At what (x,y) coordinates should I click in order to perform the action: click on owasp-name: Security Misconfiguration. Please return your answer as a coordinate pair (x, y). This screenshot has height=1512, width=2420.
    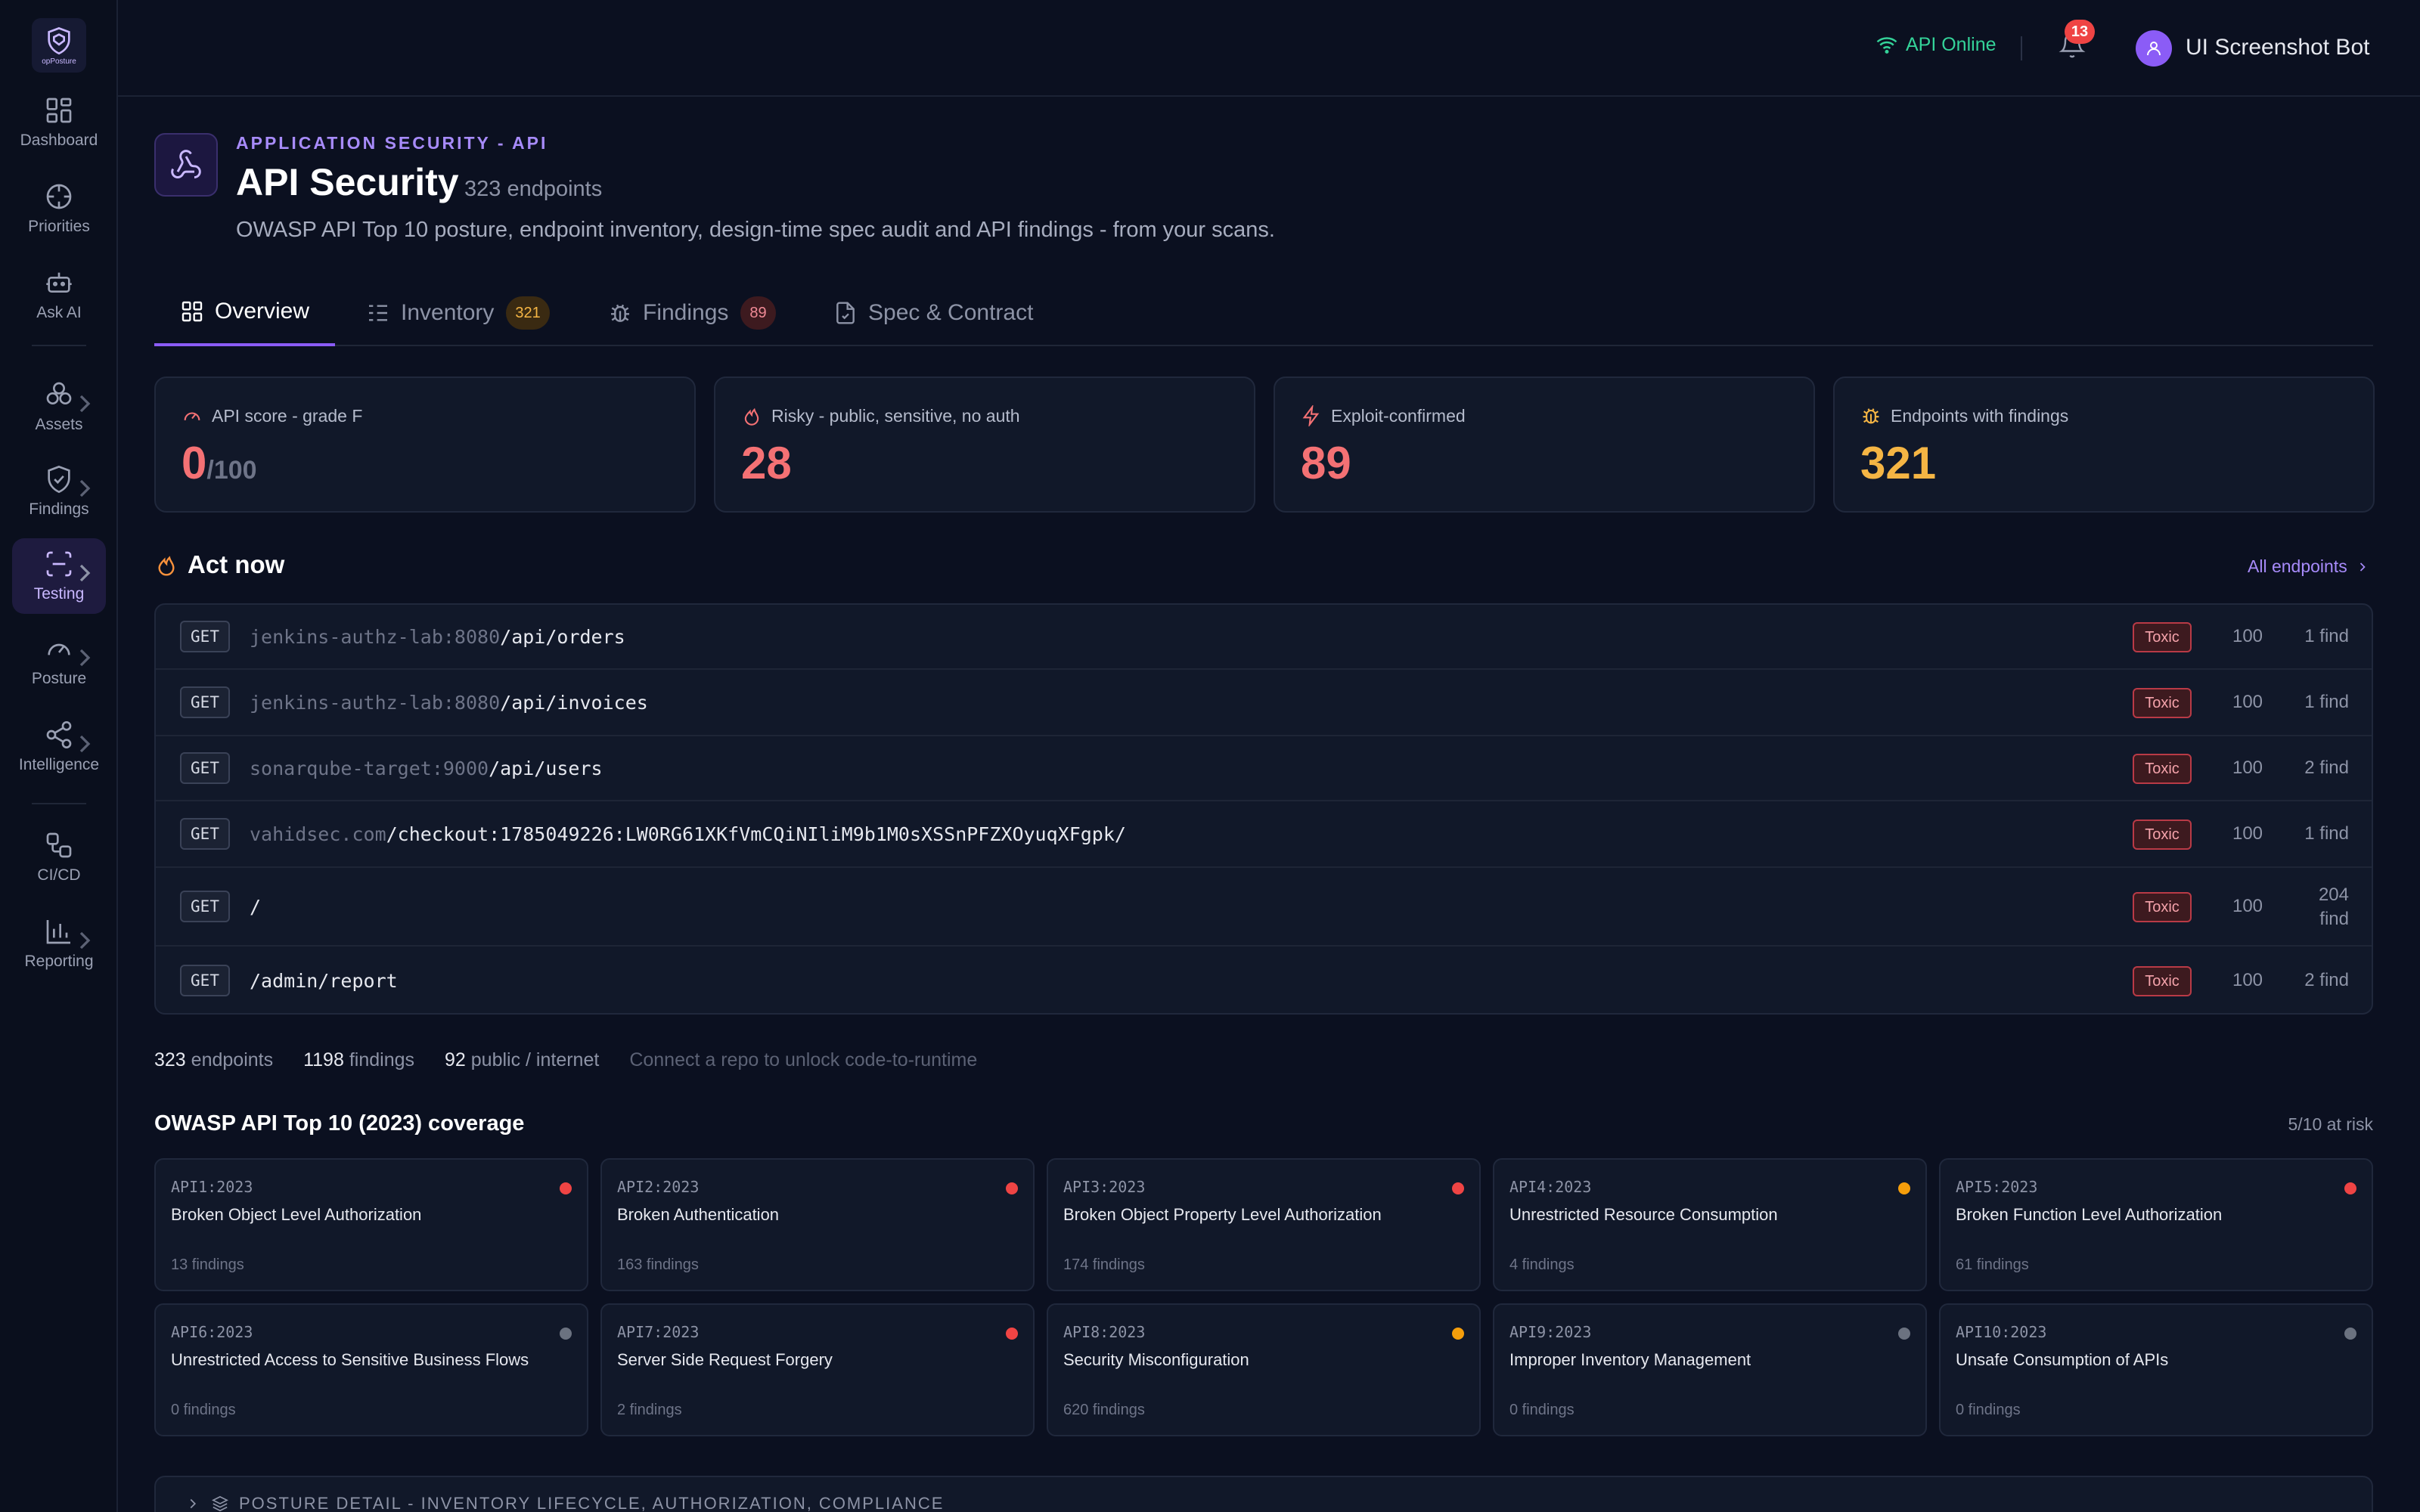
    Looking at the image, I should click on (1156, 1359).